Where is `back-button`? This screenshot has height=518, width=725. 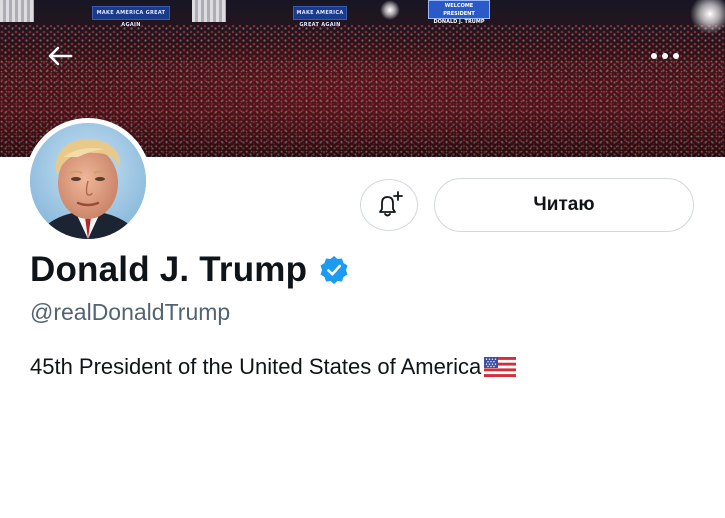
back-button is located at coordinates (60, 56).